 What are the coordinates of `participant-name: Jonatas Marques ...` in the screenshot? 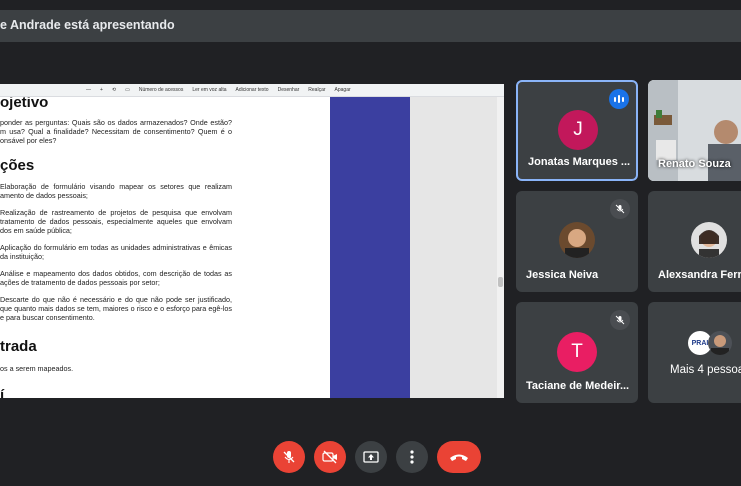 It's located at (579, 162).